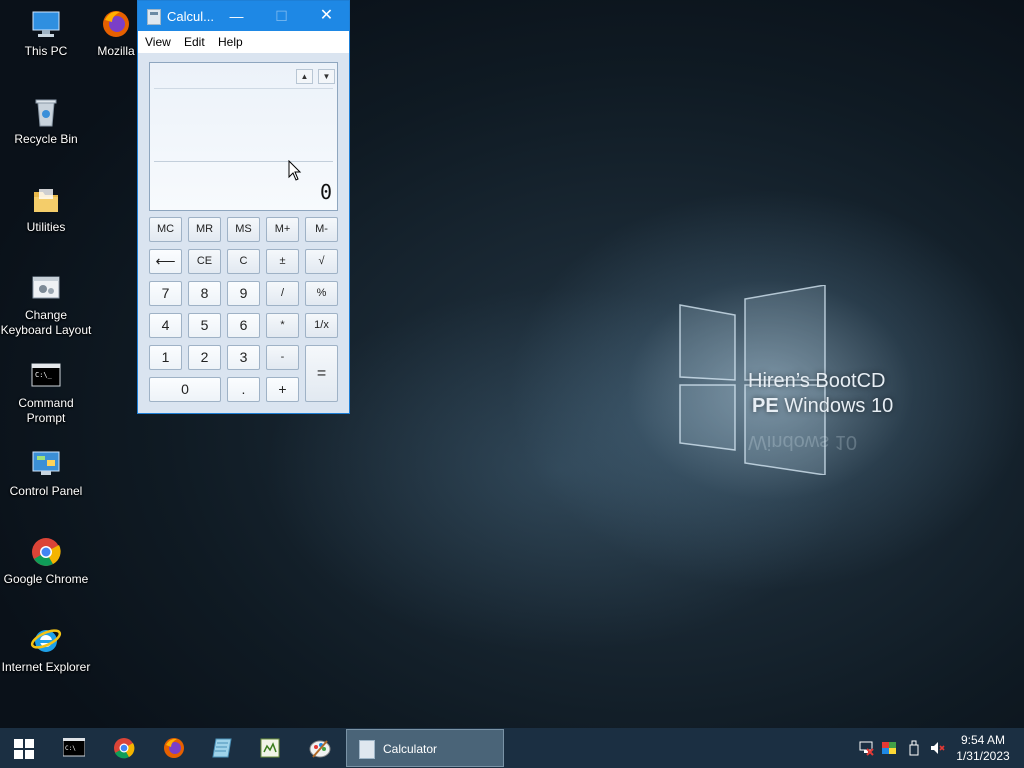 The height and width of the screenshot is (768, 1024). What do you see at coordinates (817, 381) in the screenshot?
I see `wallpaper-brand-title: Hiren’s BootCD` at bounding box center [817, 381].